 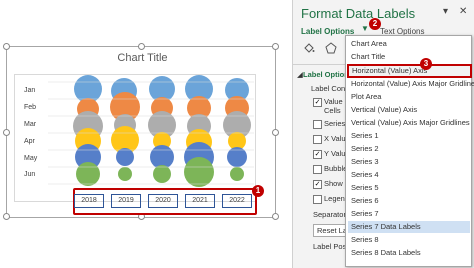 I want to click on dropdown-item: Vertical (Value) Axis, so click(x=409, y=110).